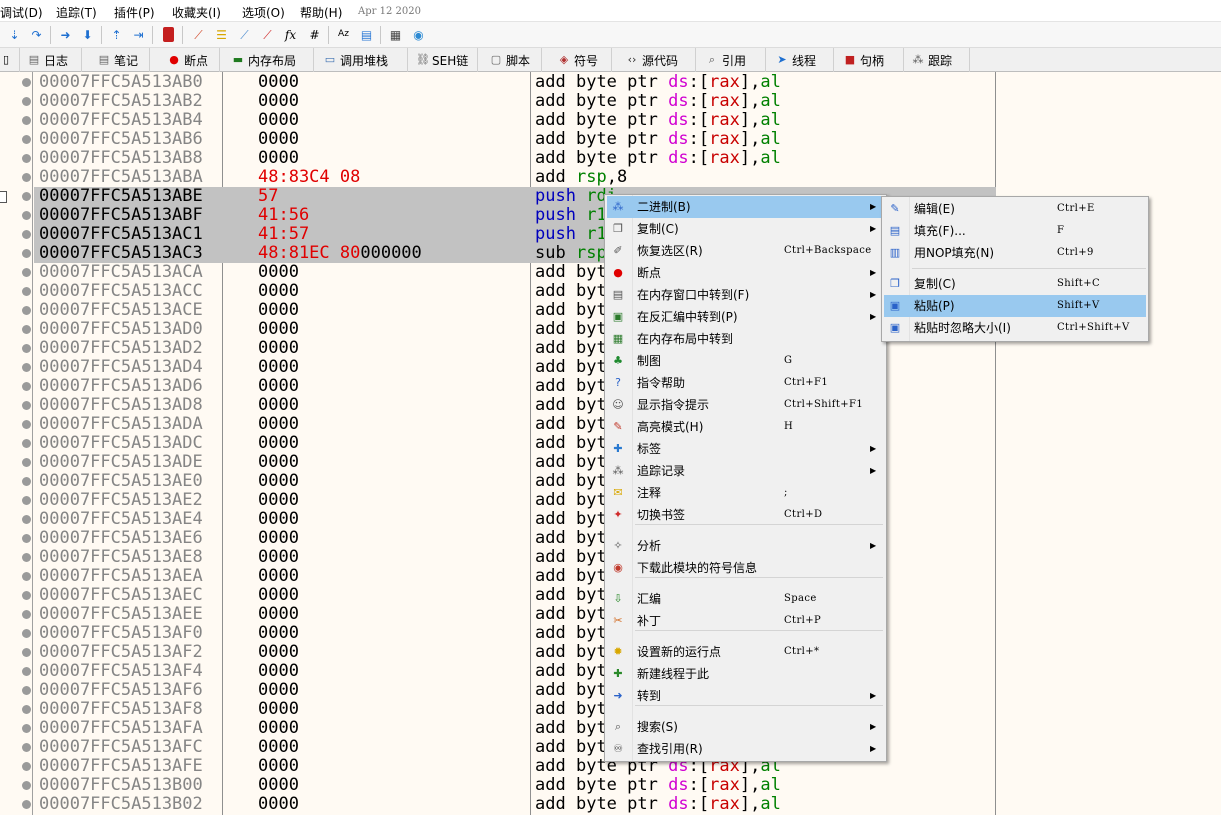 The height and width of the screenshot is (815, 1221). I want to click on context-menu-item: ● 断点 ▶, so click(745, 273).